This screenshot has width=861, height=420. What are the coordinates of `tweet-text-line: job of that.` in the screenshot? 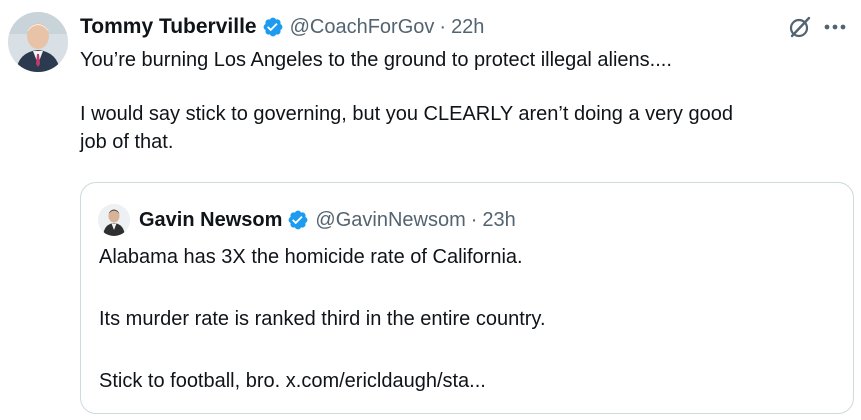 It's located at (127, 142).